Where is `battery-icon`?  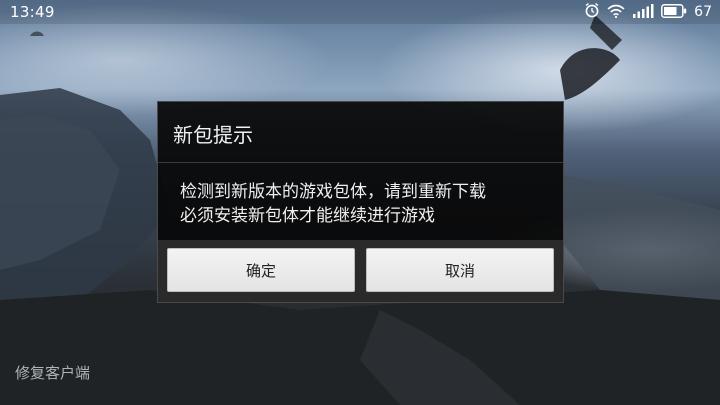 battery-icon is located at coordinates (674, 12).